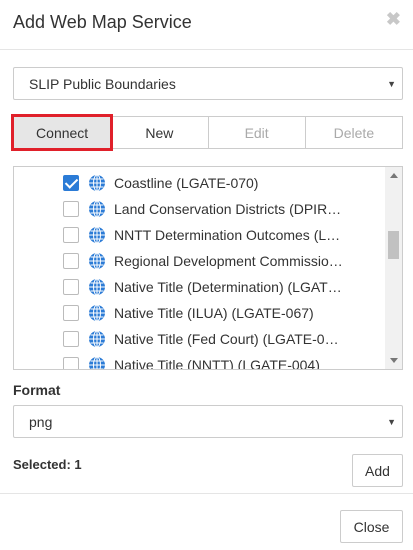 The width and height of the screenshot is (413, 550). I want to click on edit-button: Edit, so click(256, 132).